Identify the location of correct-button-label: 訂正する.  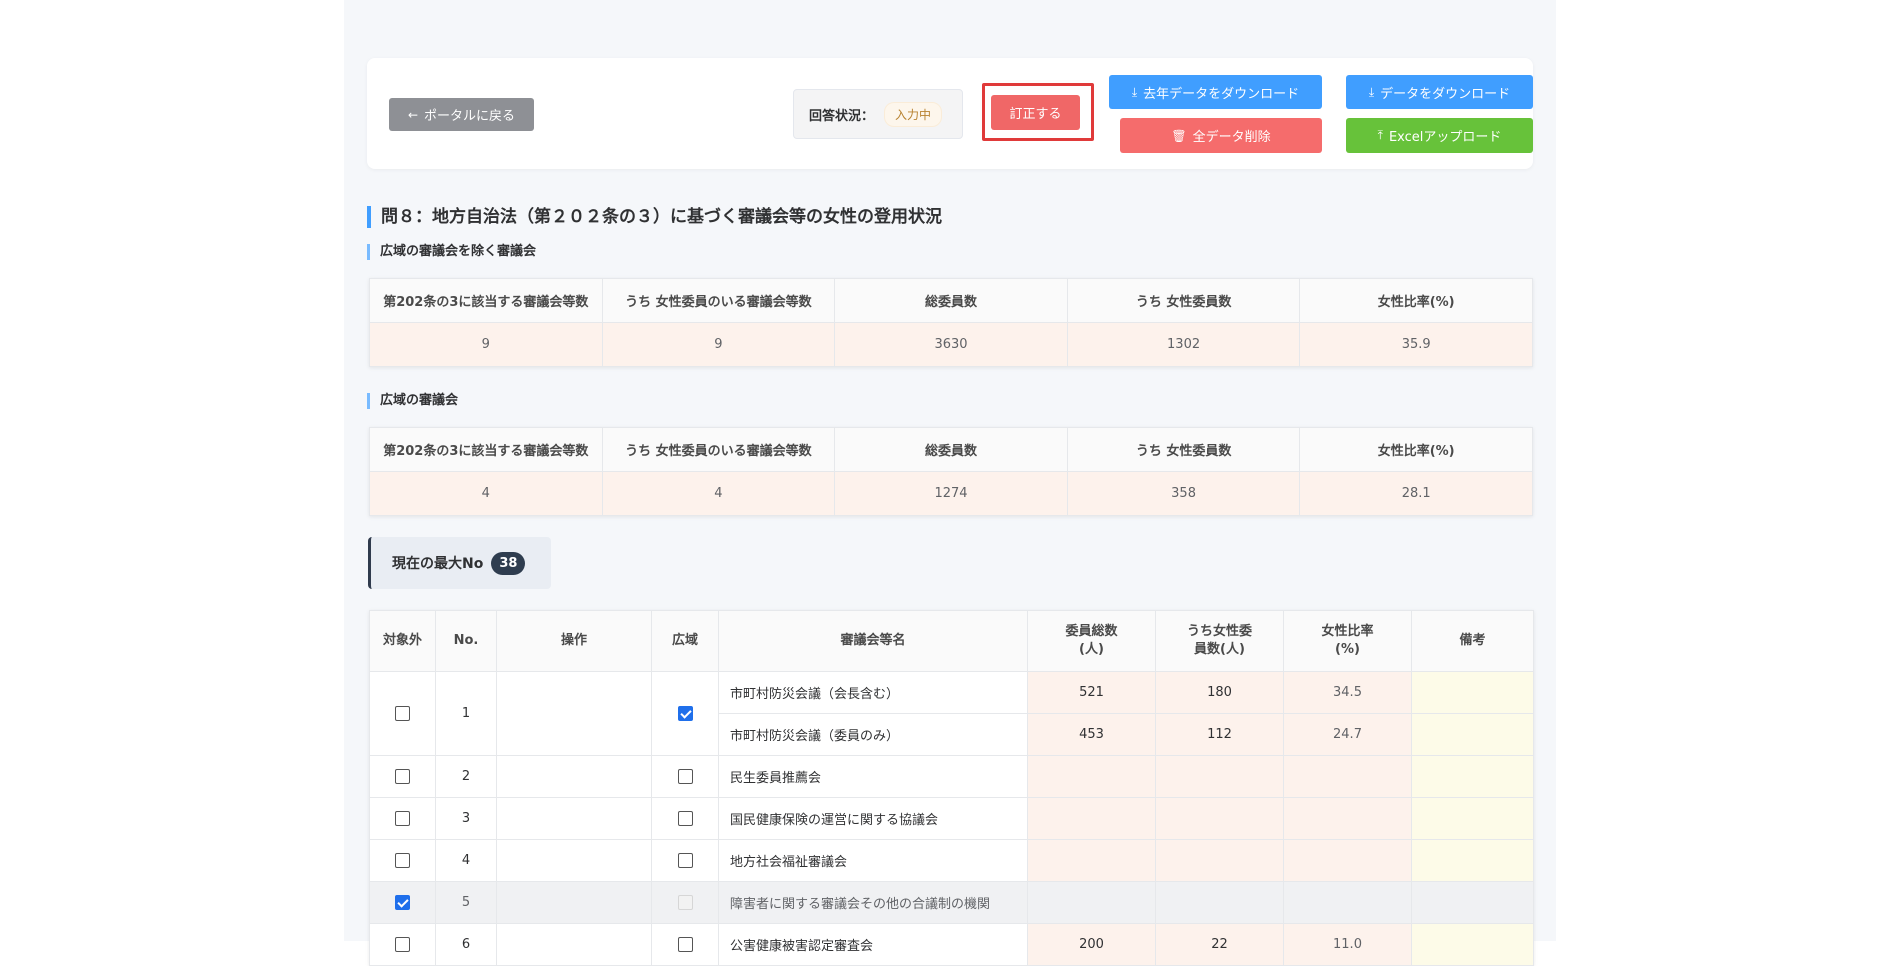
(1035, 114).